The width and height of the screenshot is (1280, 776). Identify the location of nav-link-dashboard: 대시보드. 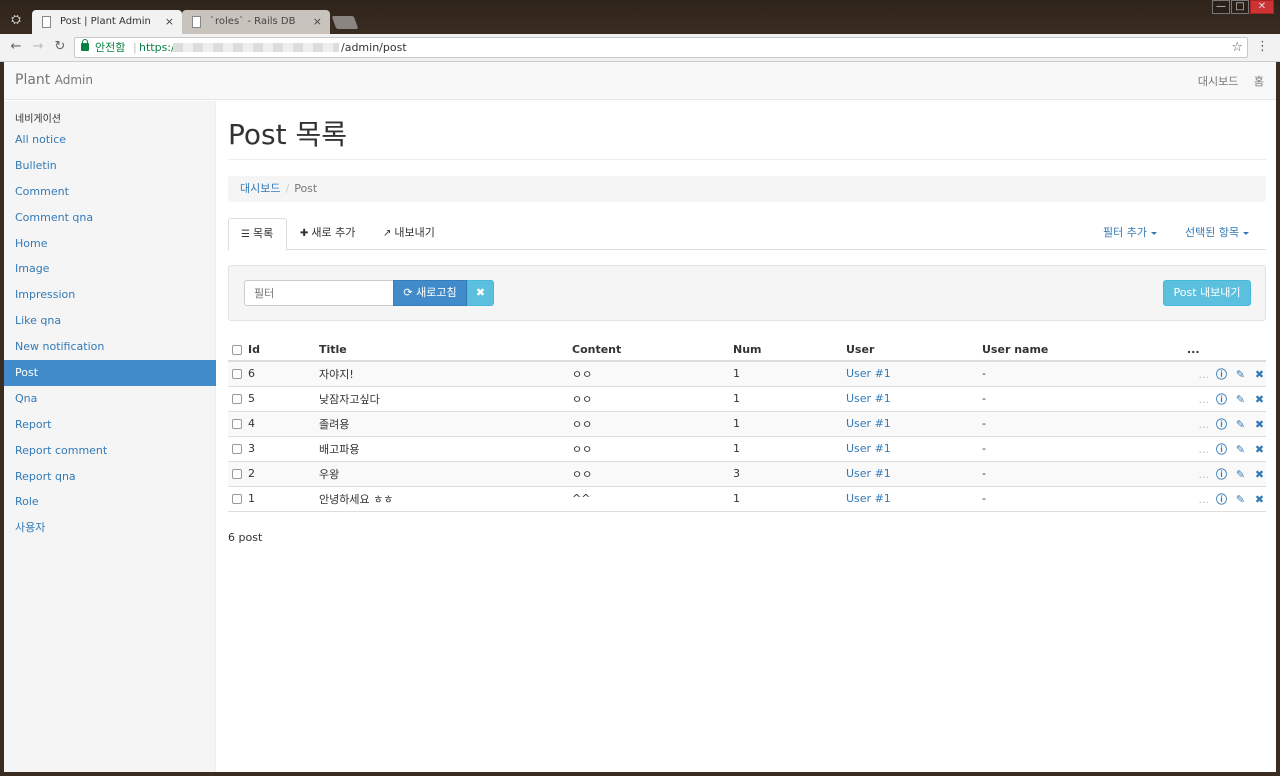
(1218, 81).